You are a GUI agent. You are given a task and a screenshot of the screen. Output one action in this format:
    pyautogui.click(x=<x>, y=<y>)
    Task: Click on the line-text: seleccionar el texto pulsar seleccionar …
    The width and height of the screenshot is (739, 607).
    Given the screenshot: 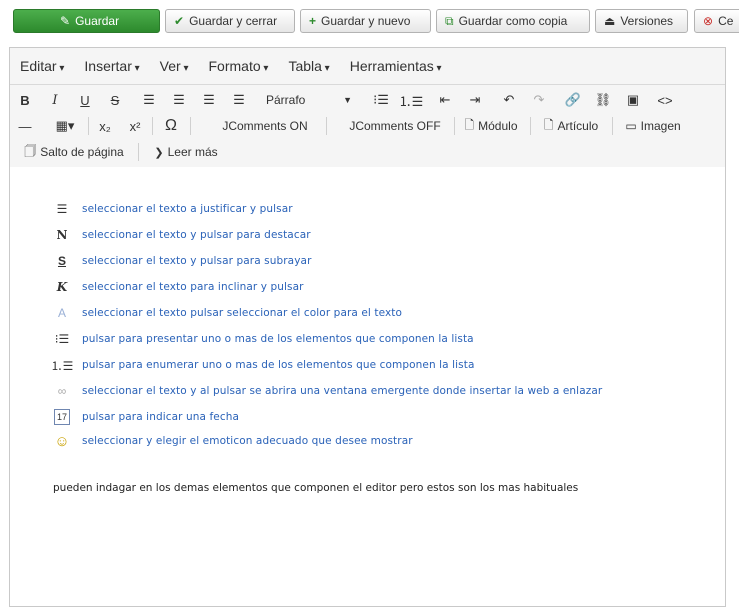 What is the action you would take?
    pyautogui.click(x=242, y=313)
    